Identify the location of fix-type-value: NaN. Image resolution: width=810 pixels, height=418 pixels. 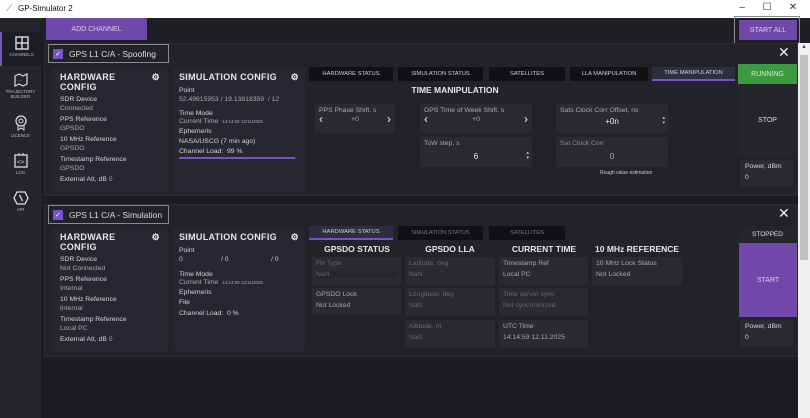
(356, 274).